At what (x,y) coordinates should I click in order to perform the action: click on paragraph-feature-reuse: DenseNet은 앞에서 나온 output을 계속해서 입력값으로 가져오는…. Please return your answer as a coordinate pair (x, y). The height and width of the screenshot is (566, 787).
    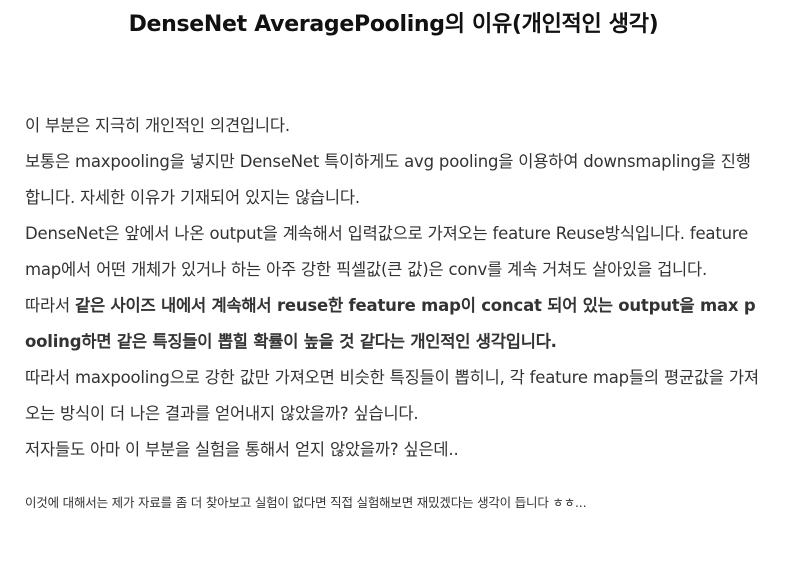
    Looking at the image, I should click on (387, 251).